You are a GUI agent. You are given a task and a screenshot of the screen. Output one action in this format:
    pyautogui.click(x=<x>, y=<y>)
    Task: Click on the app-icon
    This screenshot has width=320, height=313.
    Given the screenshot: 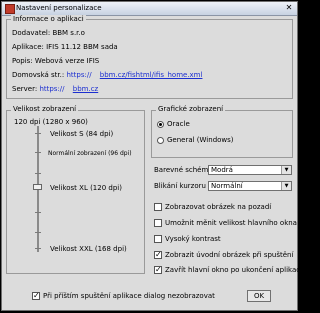 What is the action you would take?
    pyautogui.click(x=10, y=9)
    